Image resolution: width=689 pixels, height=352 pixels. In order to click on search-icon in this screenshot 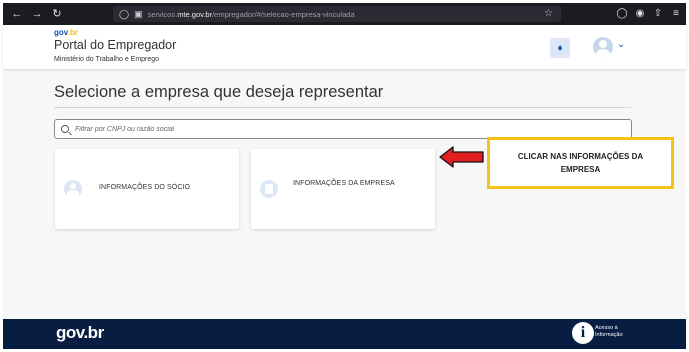, I will do `click(65, 129)`.